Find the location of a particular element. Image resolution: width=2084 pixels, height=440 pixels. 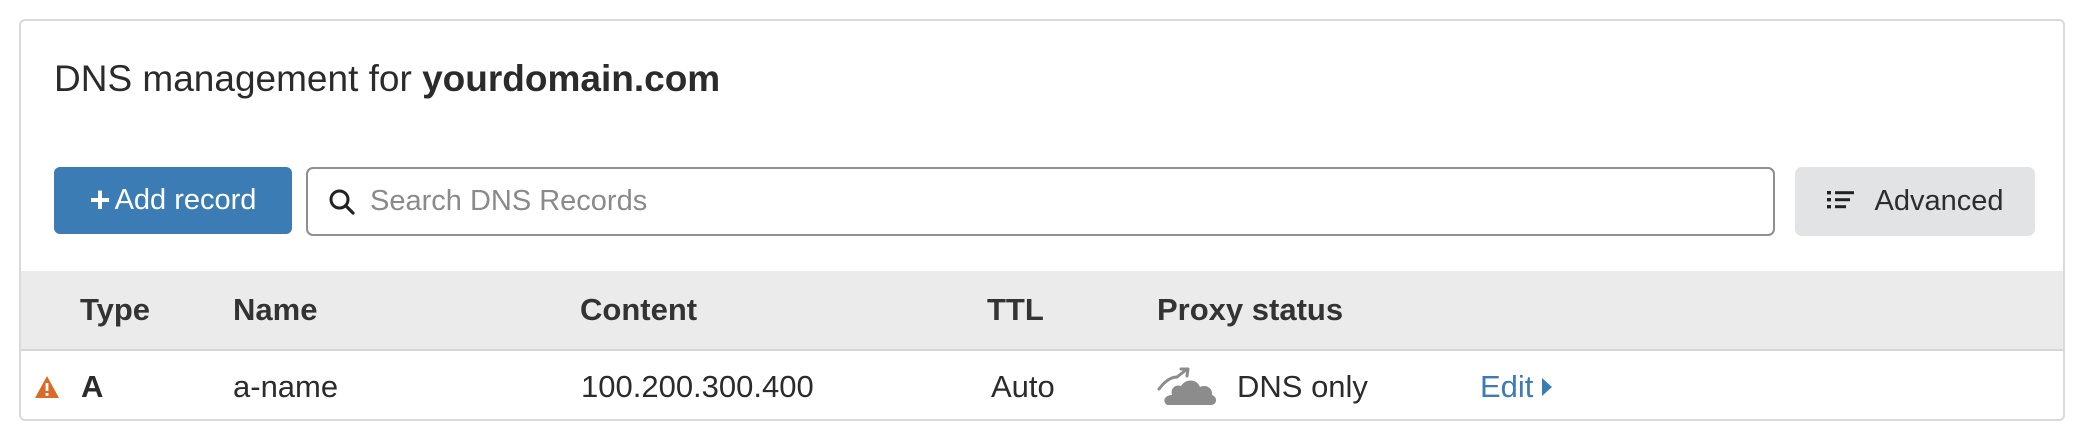

advanced-button: Advanced is located at coordinates (1915, 201).